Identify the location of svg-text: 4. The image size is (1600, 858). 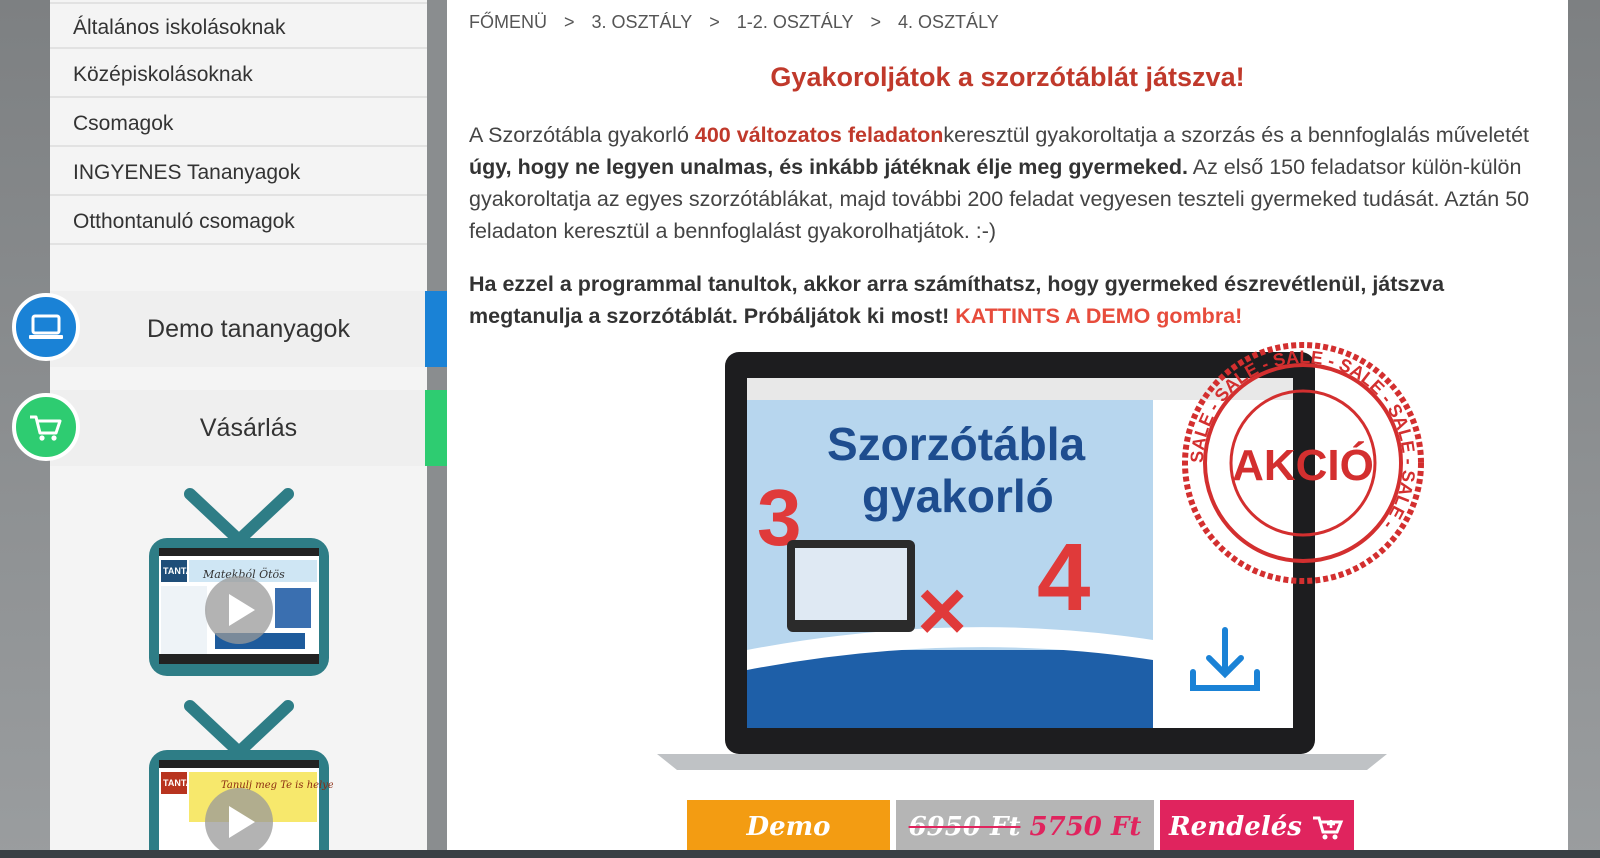
(1063, 577).